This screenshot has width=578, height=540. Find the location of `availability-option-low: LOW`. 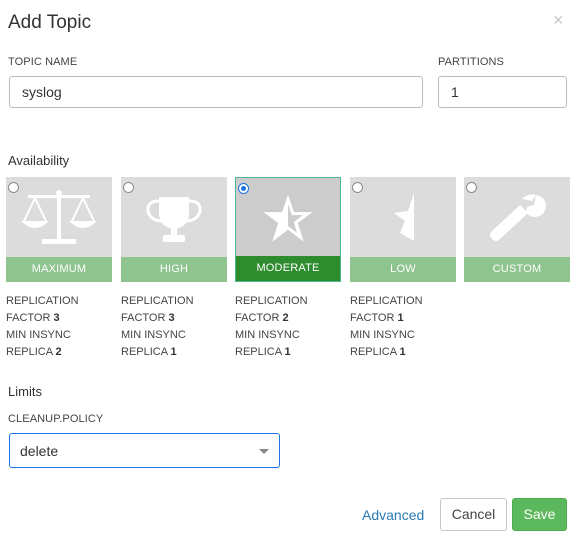

availability-option-low: LOW is located at coordinates (403, 229).